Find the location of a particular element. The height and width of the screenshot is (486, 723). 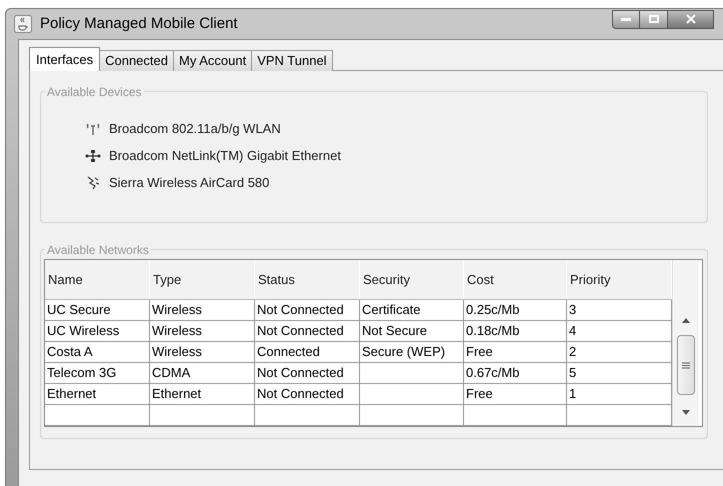

table-cell: 0.67c/Mb is located at coordinates (493, 372).